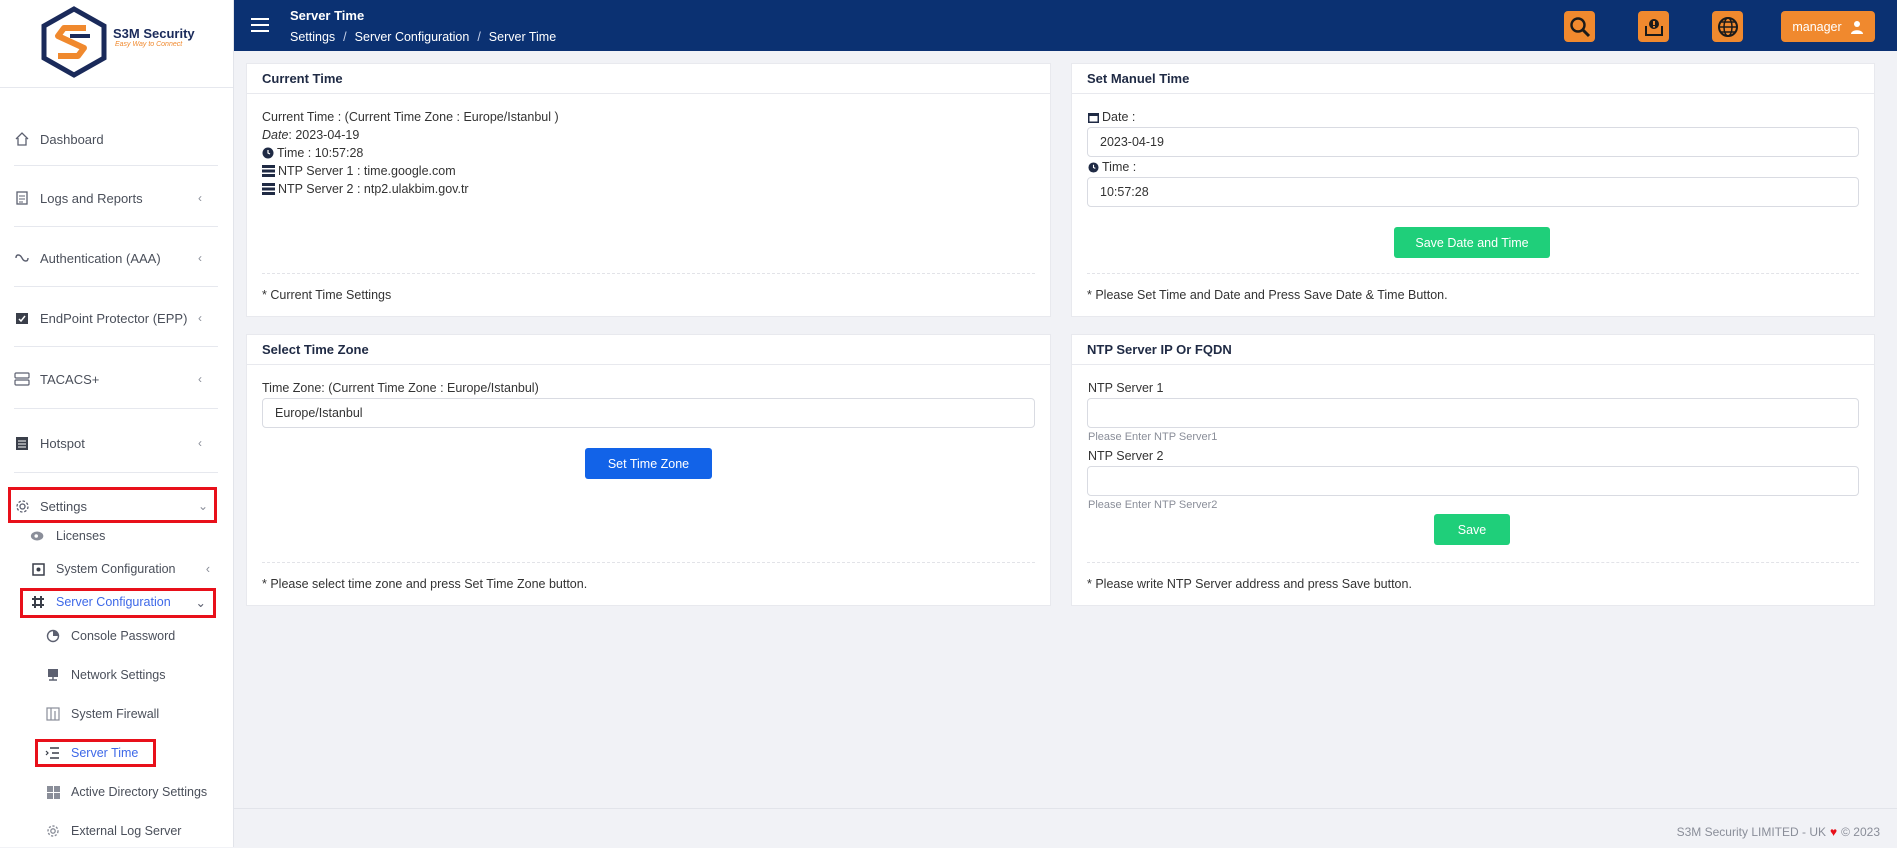  What do you see at coordinates (91, 198) in the screenshot?
I see `sidebar-item-label: Logs and Reports` at bounding box center [91, 198].